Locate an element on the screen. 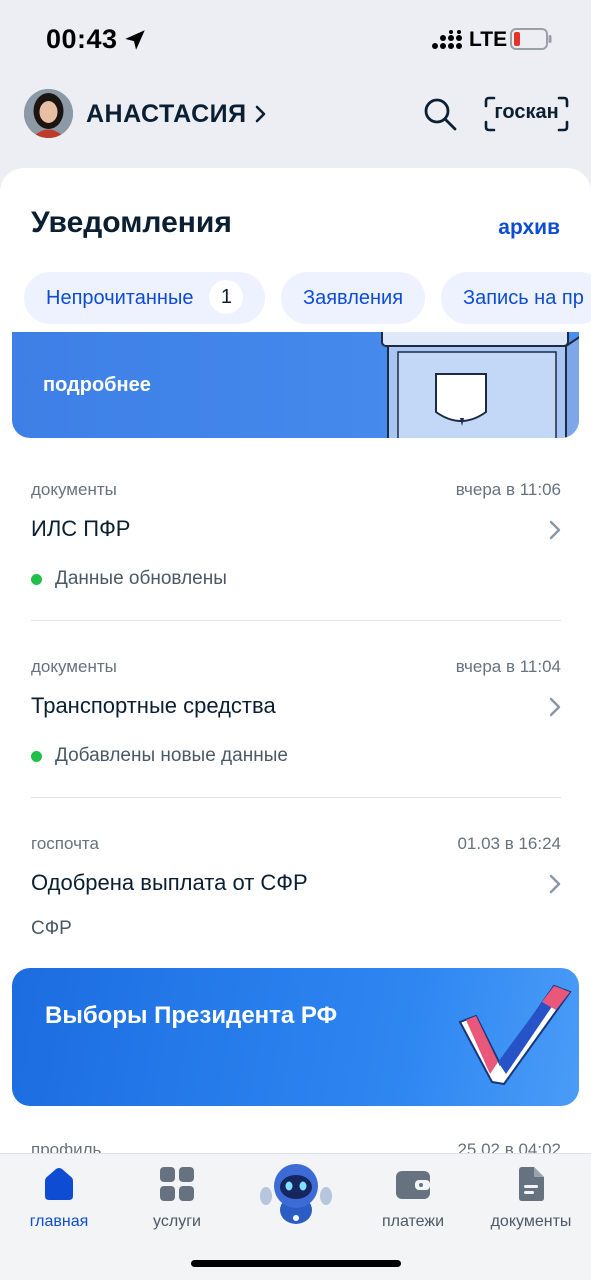 The image size is (591, 1280). battery-low-icon is located at coordinates (531, 39).